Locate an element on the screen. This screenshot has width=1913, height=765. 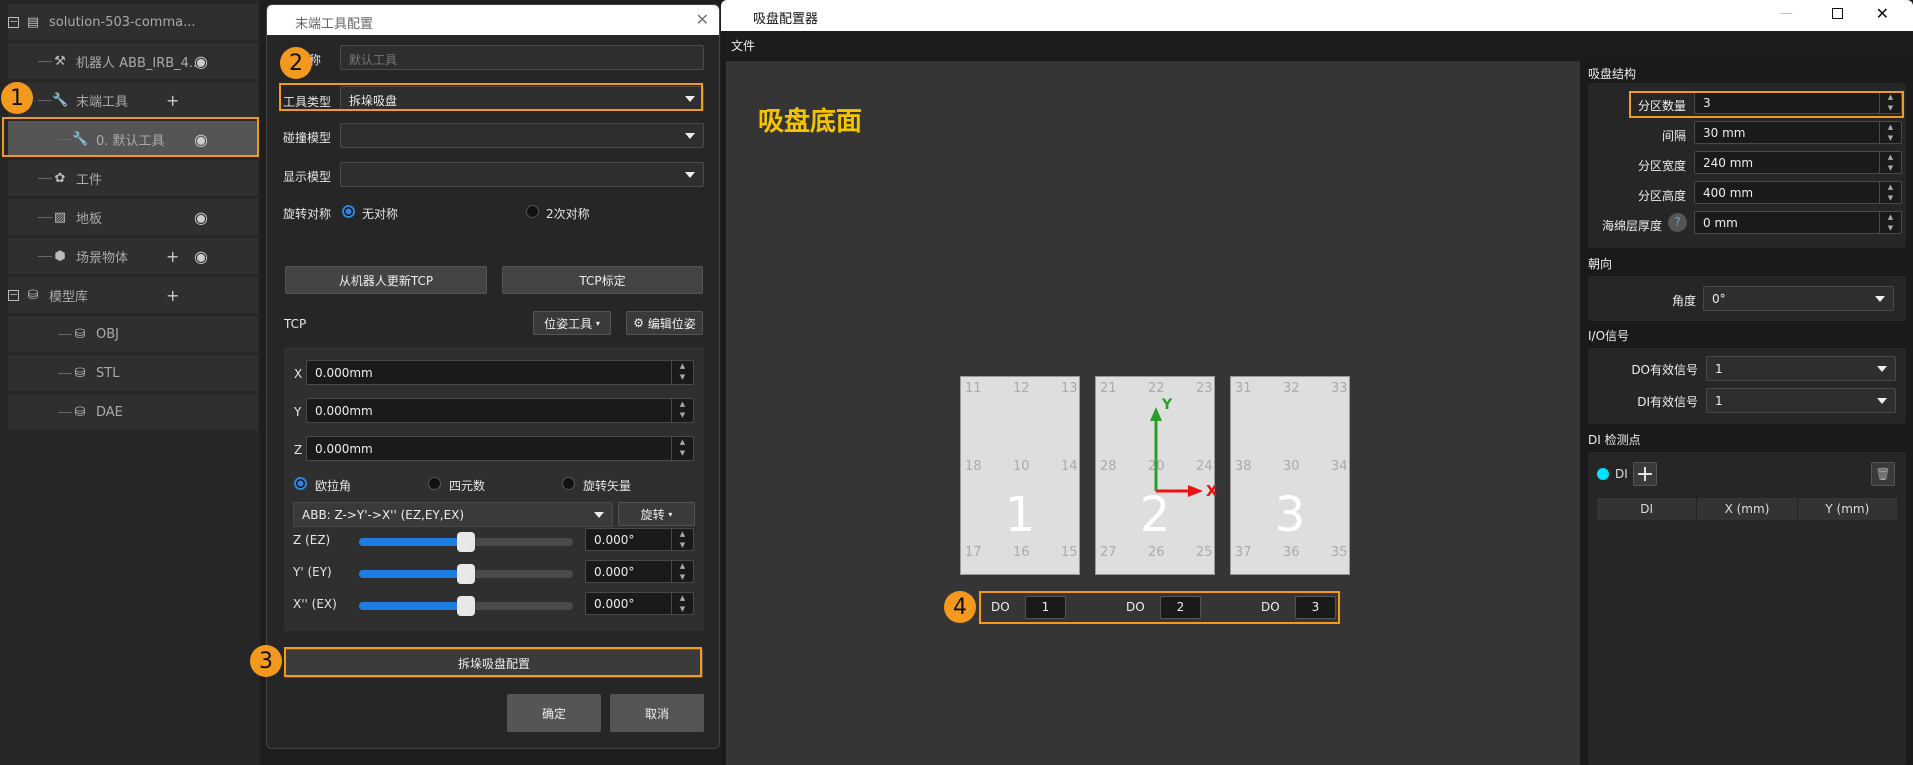
chevron-down-icon: ▾ is located at coordinates (670, 514).